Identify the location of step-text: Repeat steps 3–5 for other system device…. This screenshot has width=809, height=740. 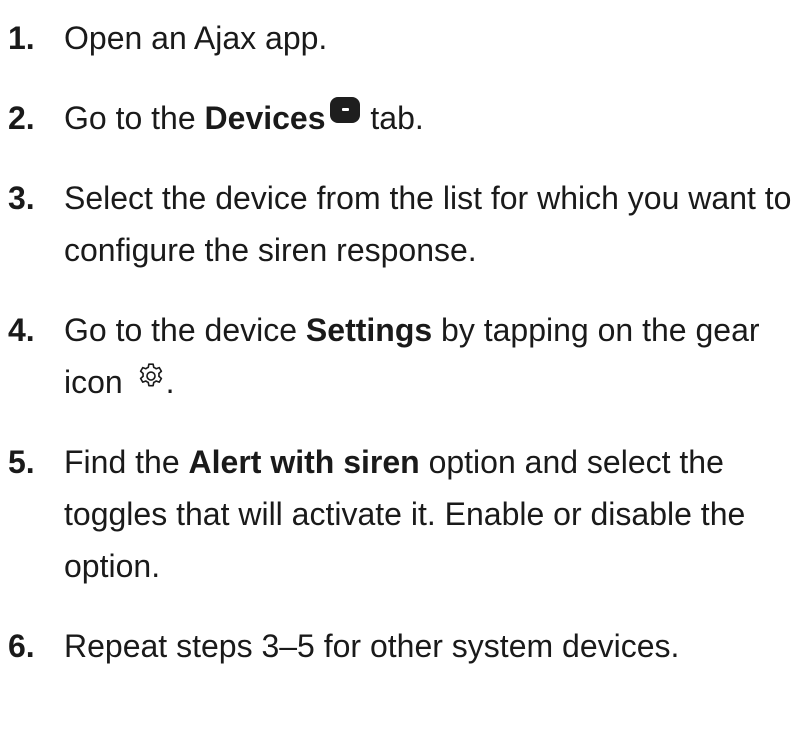
(372, 646).